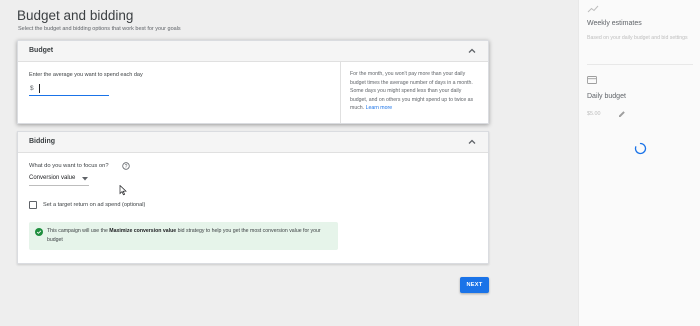 The image size is (700, 326). Describe the element at coordinates (593, 9) in the screenshot. I see `trend-icon` at that location.